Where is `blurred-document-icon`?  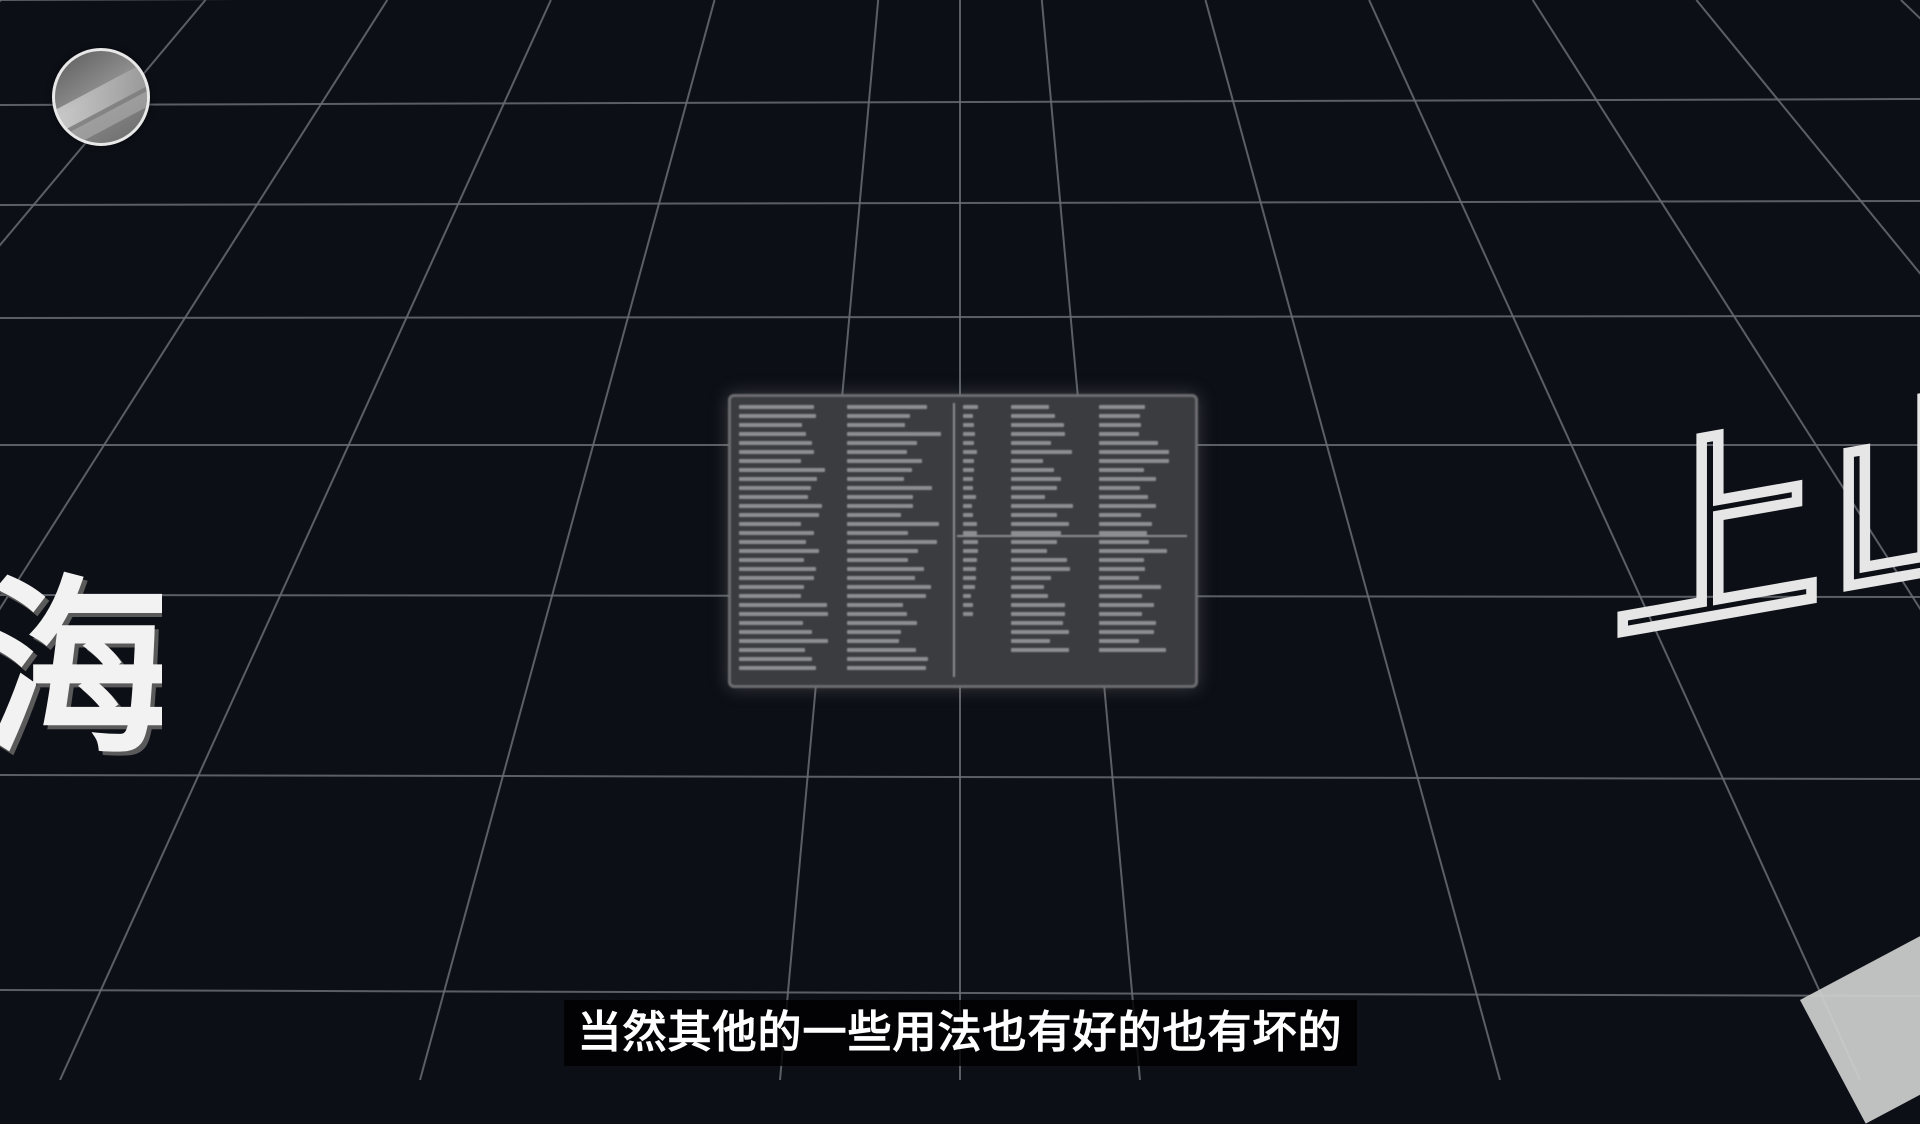
blurred-document-icon is located at coordinates (963, 541).